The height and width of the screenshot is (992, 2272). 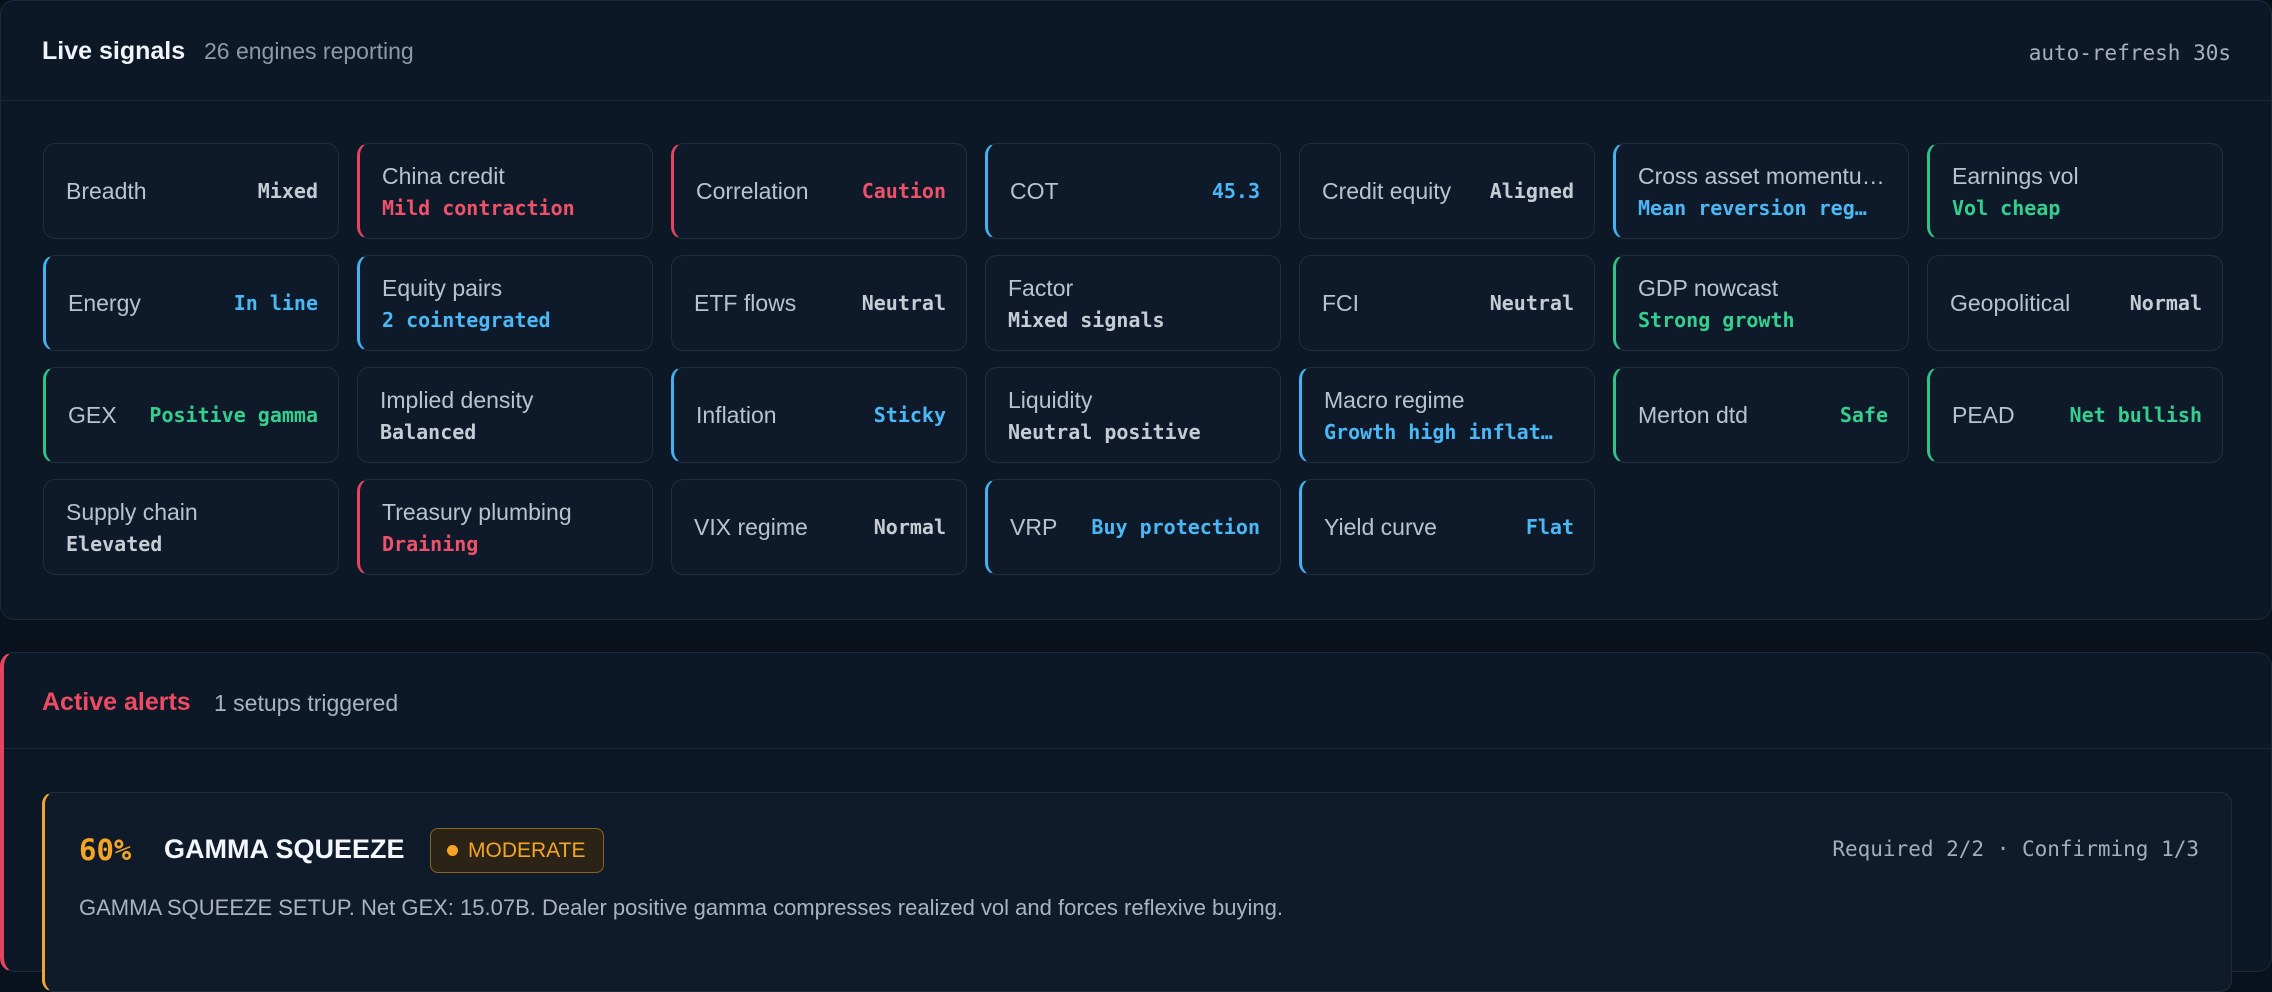 What do you see at coordinates (1387, 190) in the screenshot?
I see `signal-label: Credit equity` at bounding box center [1387, 190].